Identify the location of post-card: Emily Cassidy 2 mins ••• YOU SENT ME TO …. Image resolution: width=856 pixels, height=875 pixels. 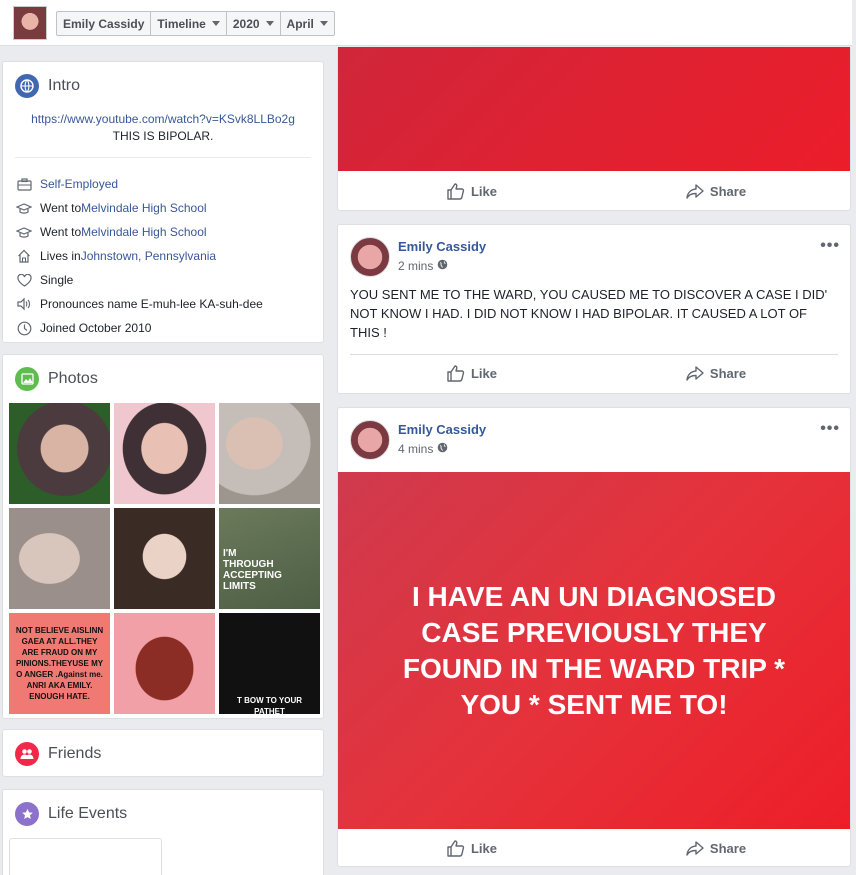
(594, 309).